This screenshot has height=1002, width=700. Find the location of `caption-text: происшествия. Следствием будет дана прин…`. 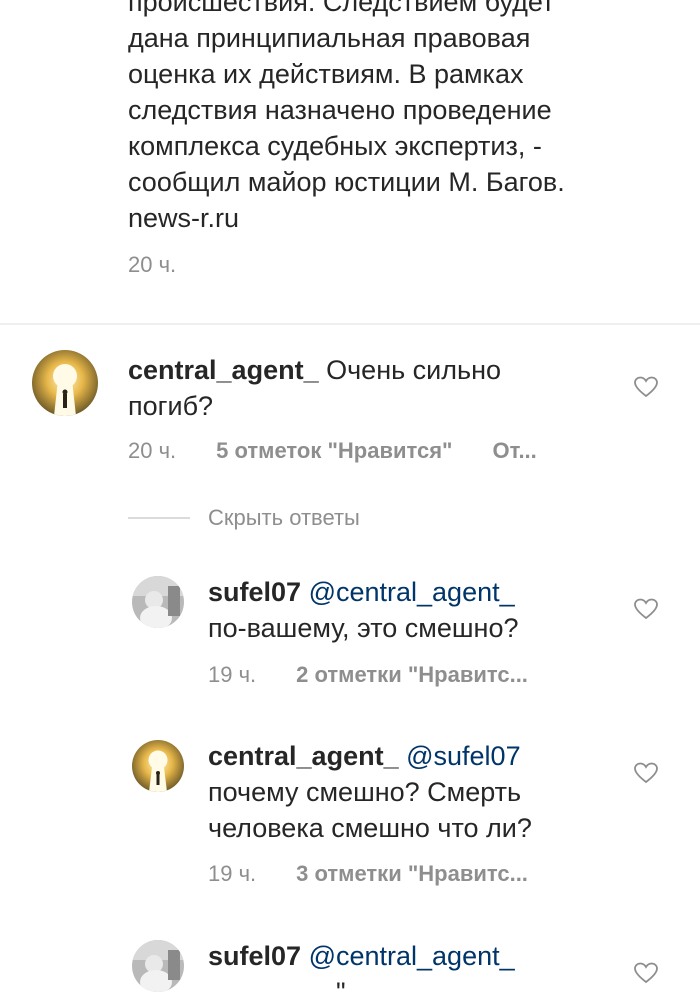

caption-text: происшествия. Следствием будет дана прин… is located at coordinates (346, 116).